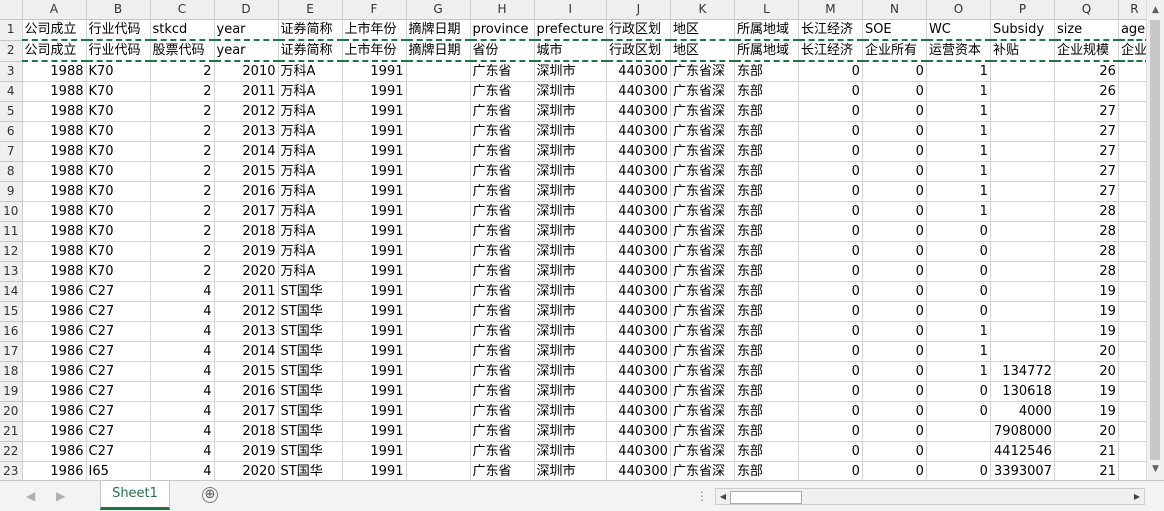 The height and width of the screenshot is (511, 1164). Describe the element at coordinates (830, 30) in the screenshot. I see `cell: 长江经济` at that location.